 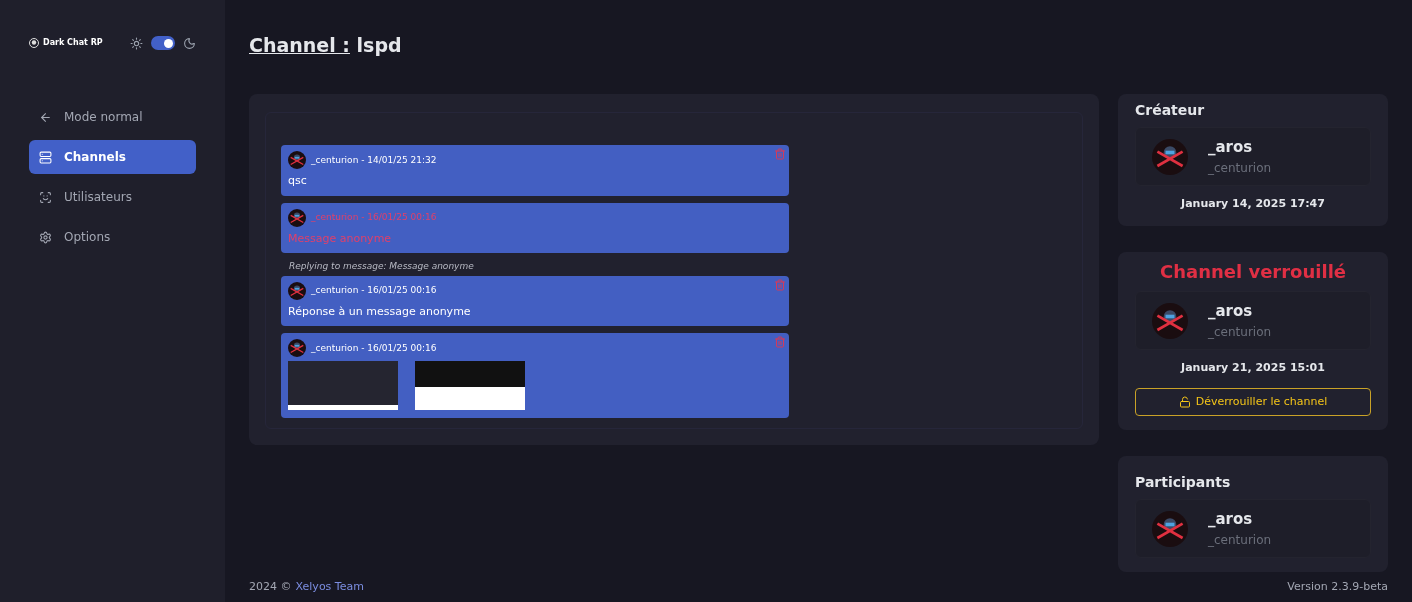 I want to click on reply-note: Replying to message: Message anonyme, so click(x=381, y=267).